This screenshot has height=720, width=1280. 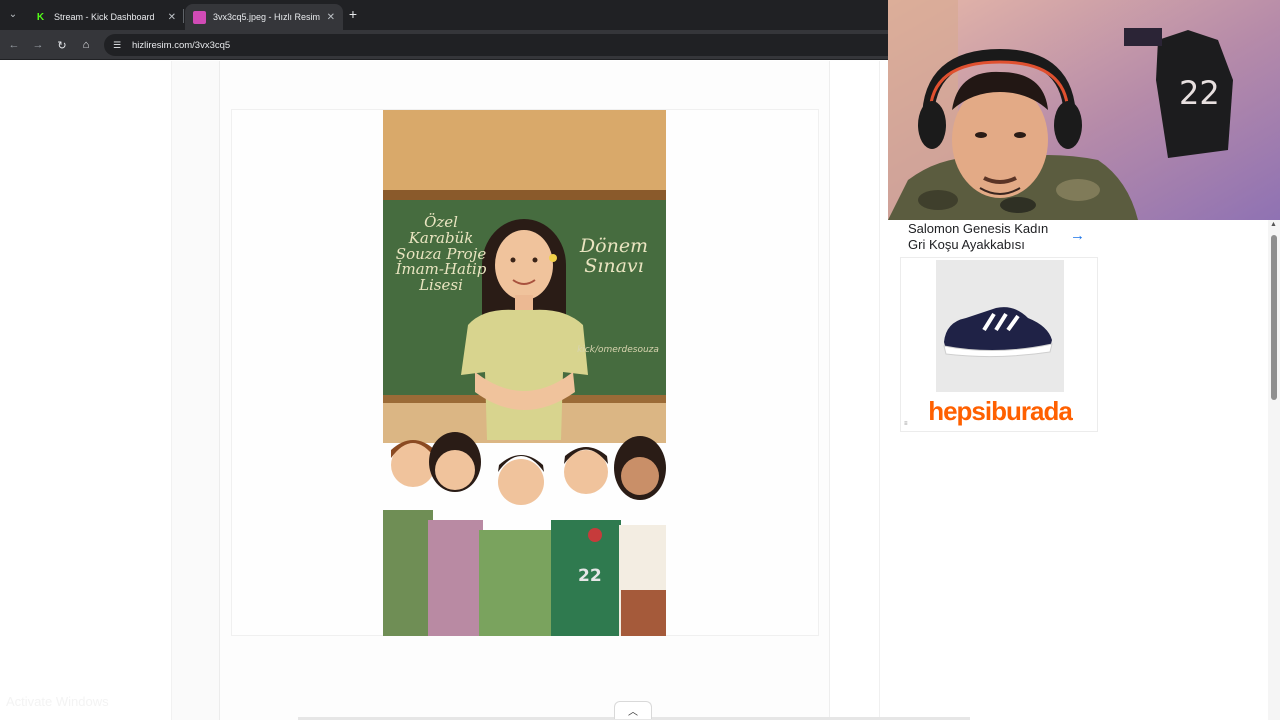 What do you see at coordinates (1274, 469) in the screenshot?
I see `page-scrollbar: ▲` at bounding box center [1274, 469].